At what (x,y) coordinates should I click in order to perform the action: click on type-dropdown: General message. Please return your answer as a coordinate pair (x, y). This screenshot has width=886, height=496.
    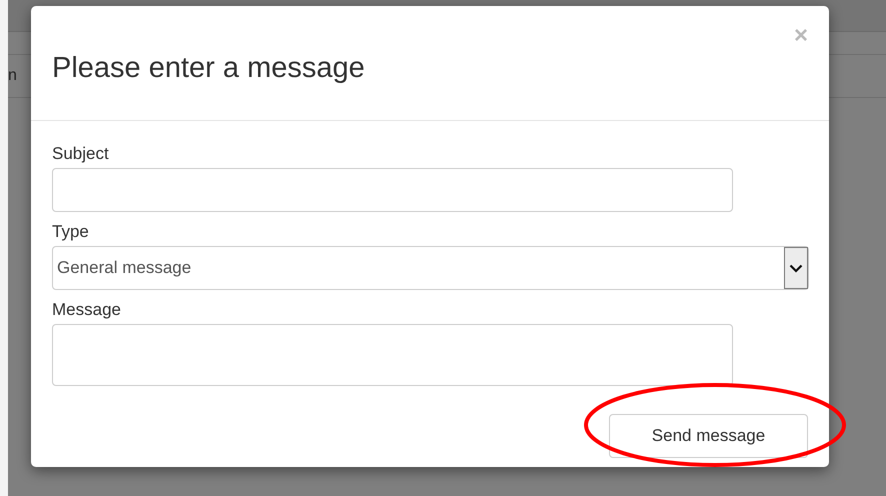
    Looking at the image, I should click on (430, 268).